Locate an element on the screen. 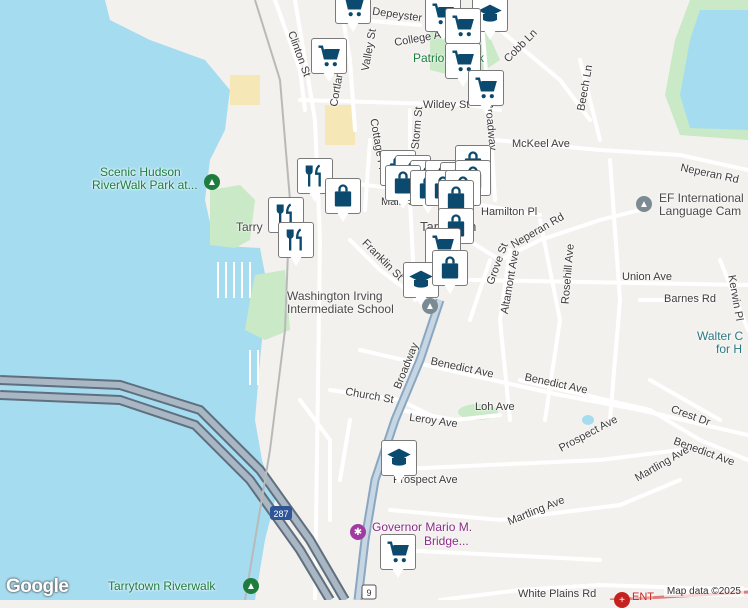 This screenshot has width=748, height=608. svg-text: 9 is located at coordinates (368, 593).